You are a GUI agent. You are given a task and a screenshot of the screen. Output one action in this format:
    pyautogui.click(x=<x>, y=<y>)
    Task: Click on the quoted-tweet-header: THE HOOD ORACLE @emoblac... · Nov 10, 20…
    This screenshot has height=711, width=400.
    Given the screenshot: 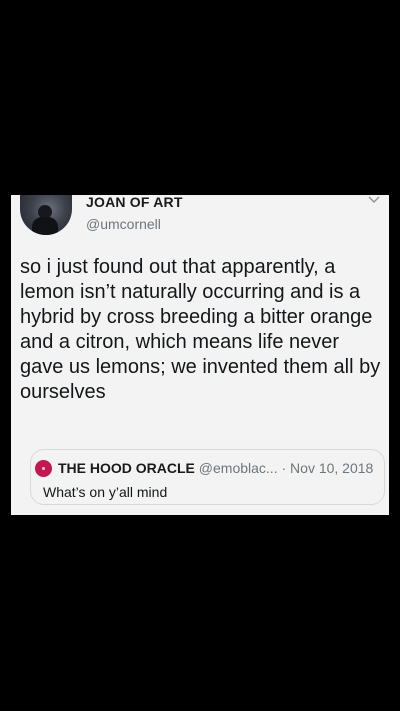 What is the action you would take?
    pyautogui.click(x=215, y=468)
    